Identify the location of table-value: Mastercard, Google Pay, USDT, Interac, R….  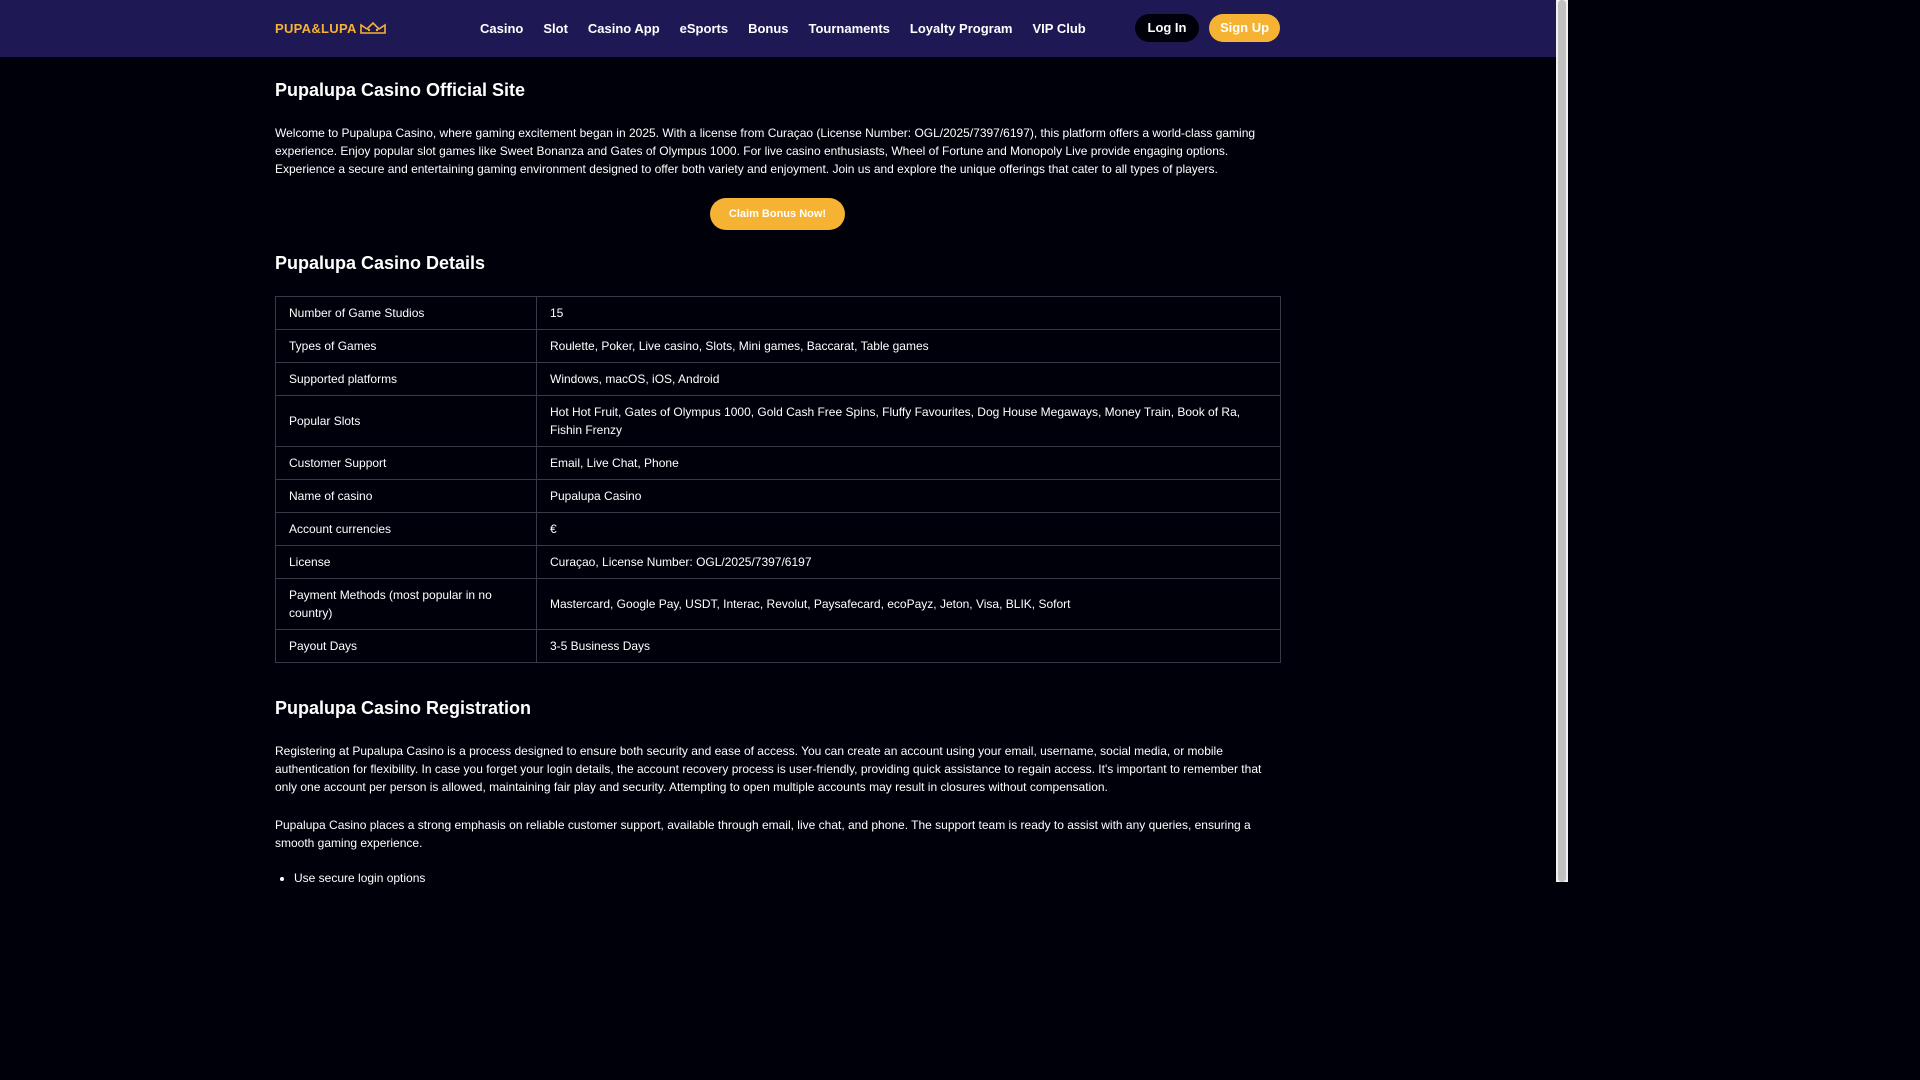
(908, 604).